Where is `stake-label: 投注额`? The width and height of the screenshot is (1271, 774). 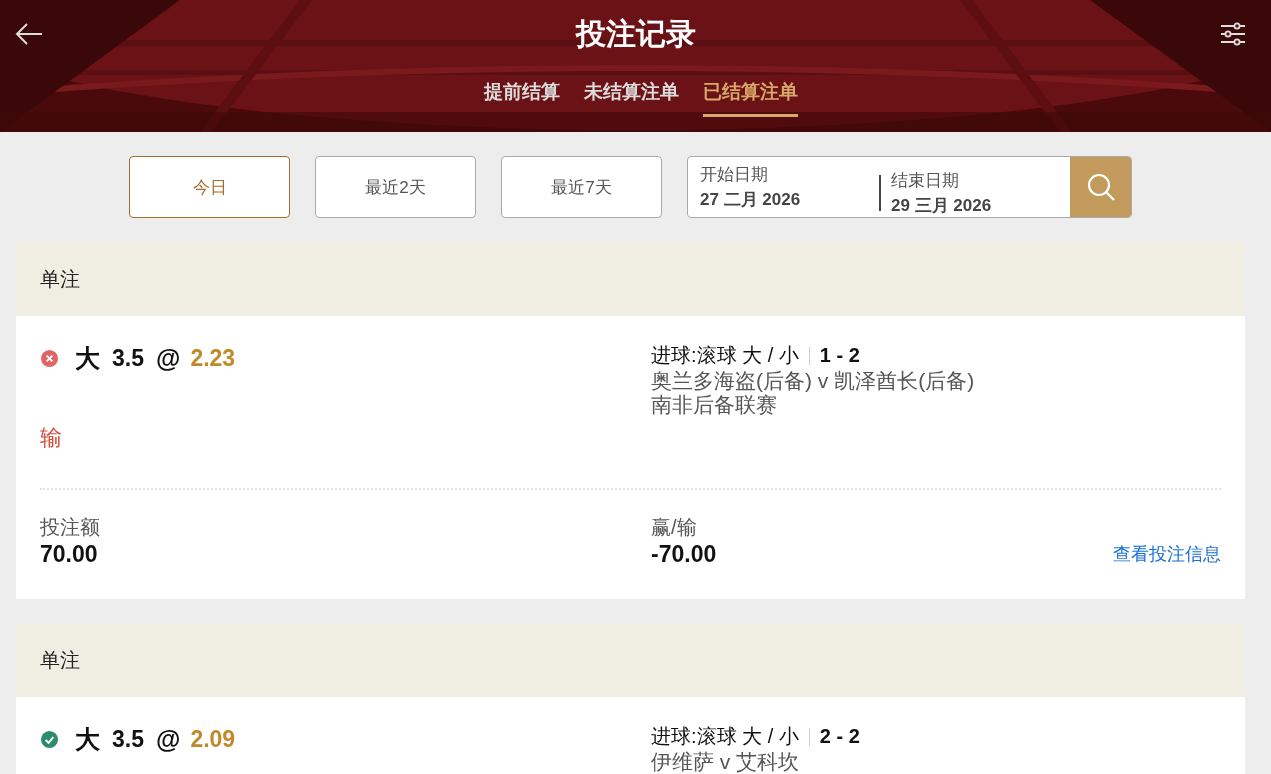
stake-label: 投注额 is located at coordinates (70, 527).